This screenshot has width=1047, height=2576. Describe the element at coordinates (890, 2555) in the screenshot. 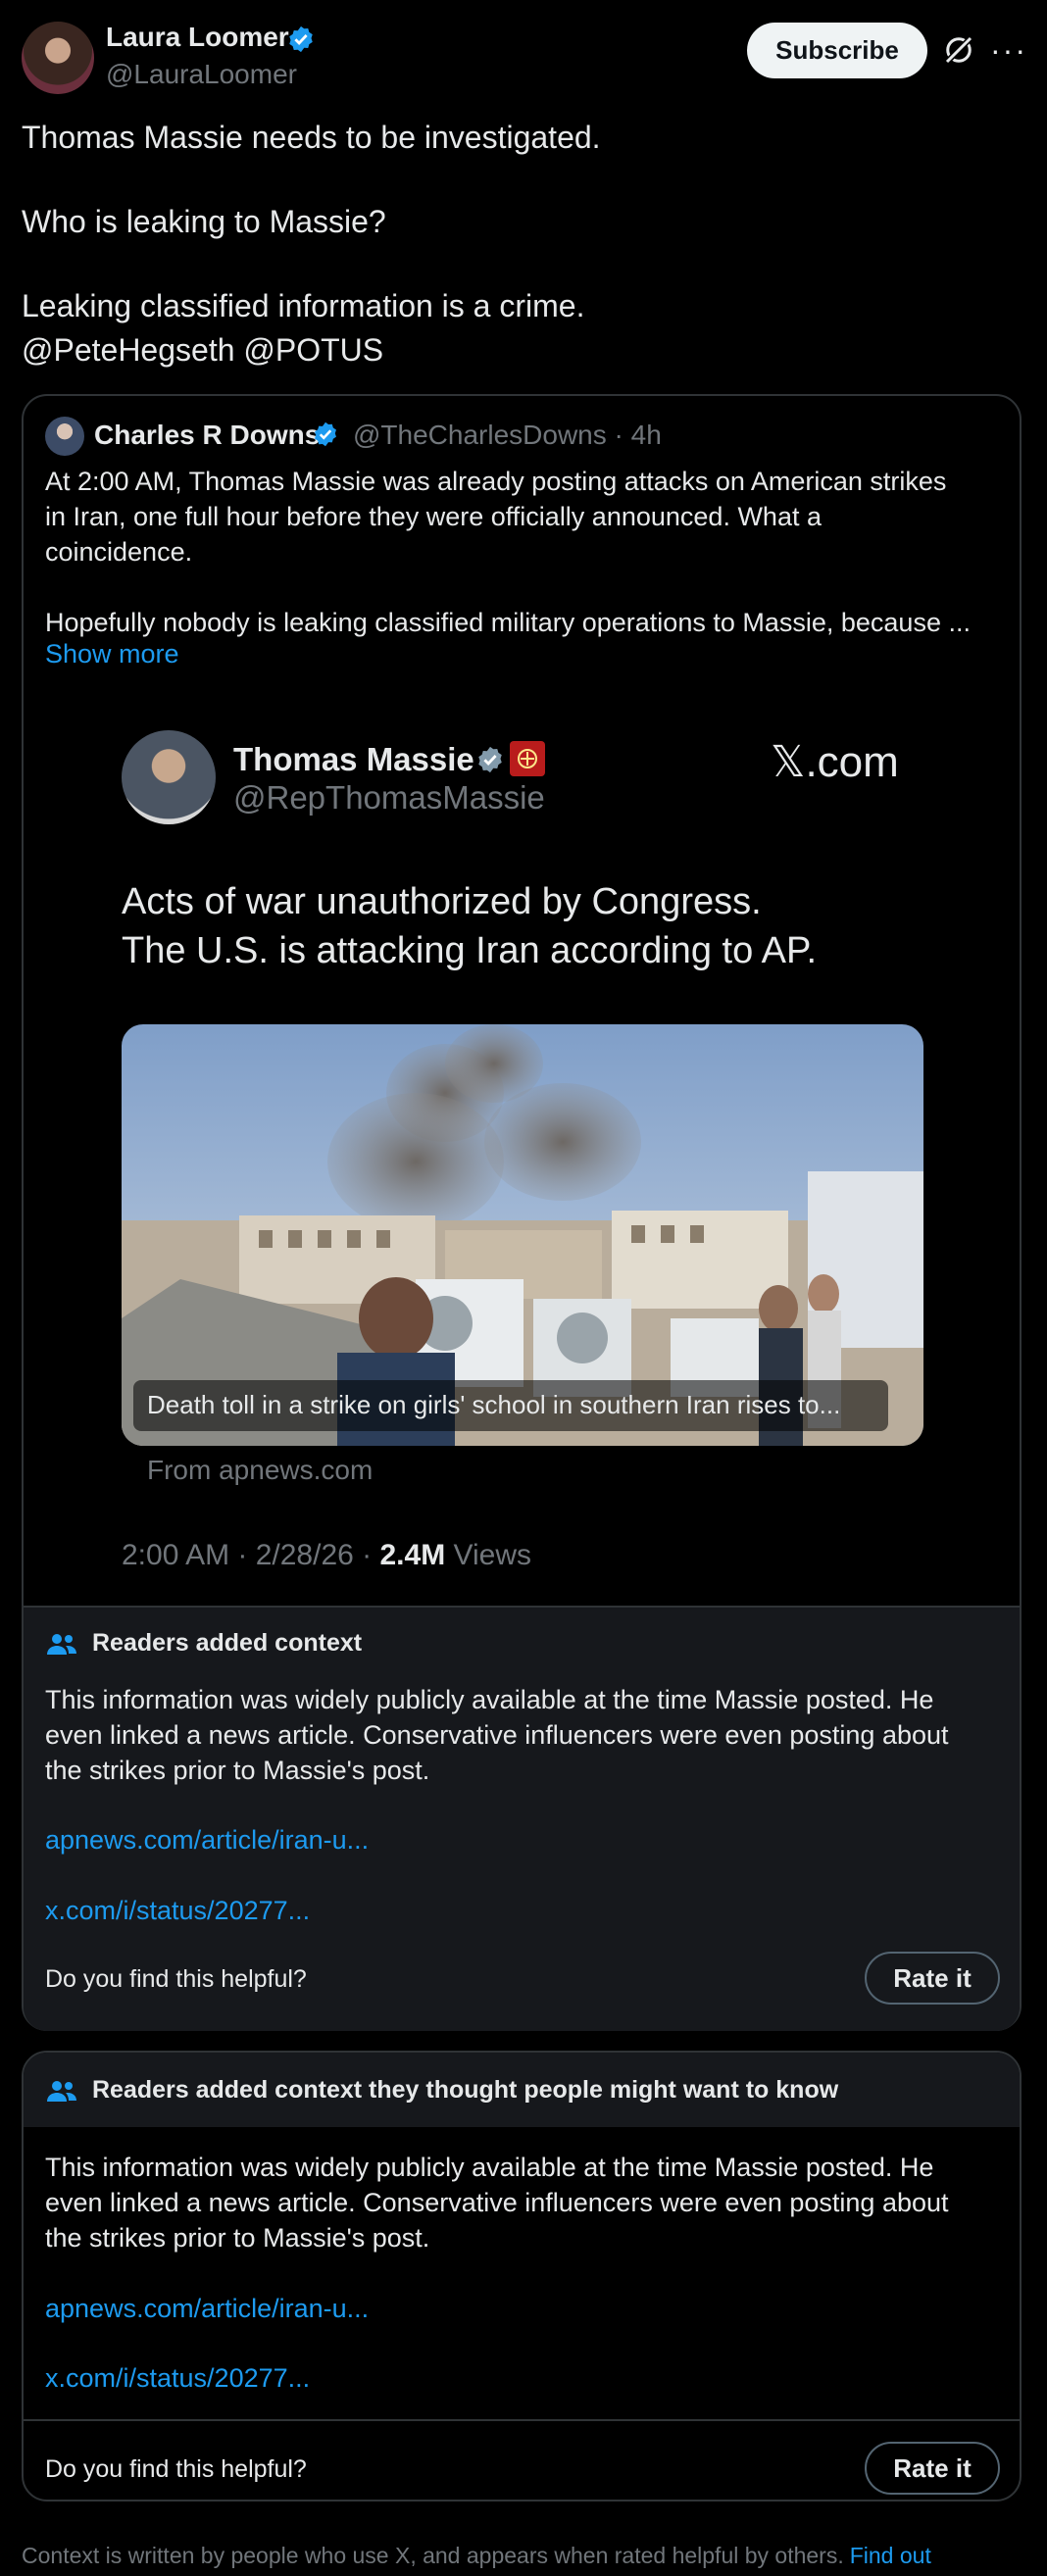

I see `find-out-more-link: Find out` at that location.